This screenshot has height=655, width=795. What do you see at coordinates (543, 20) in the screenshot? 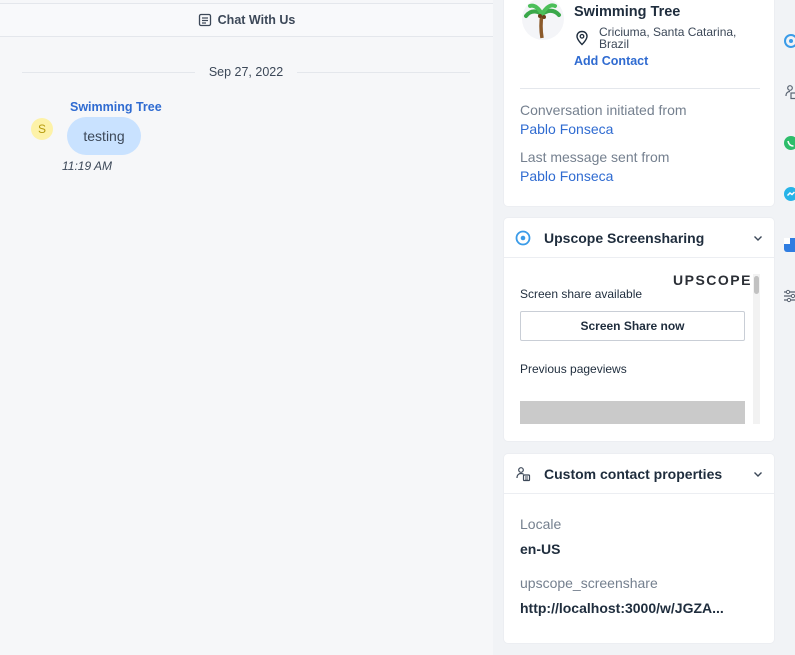
I see `palm-tree-icon` at bounding box center [543, 20].